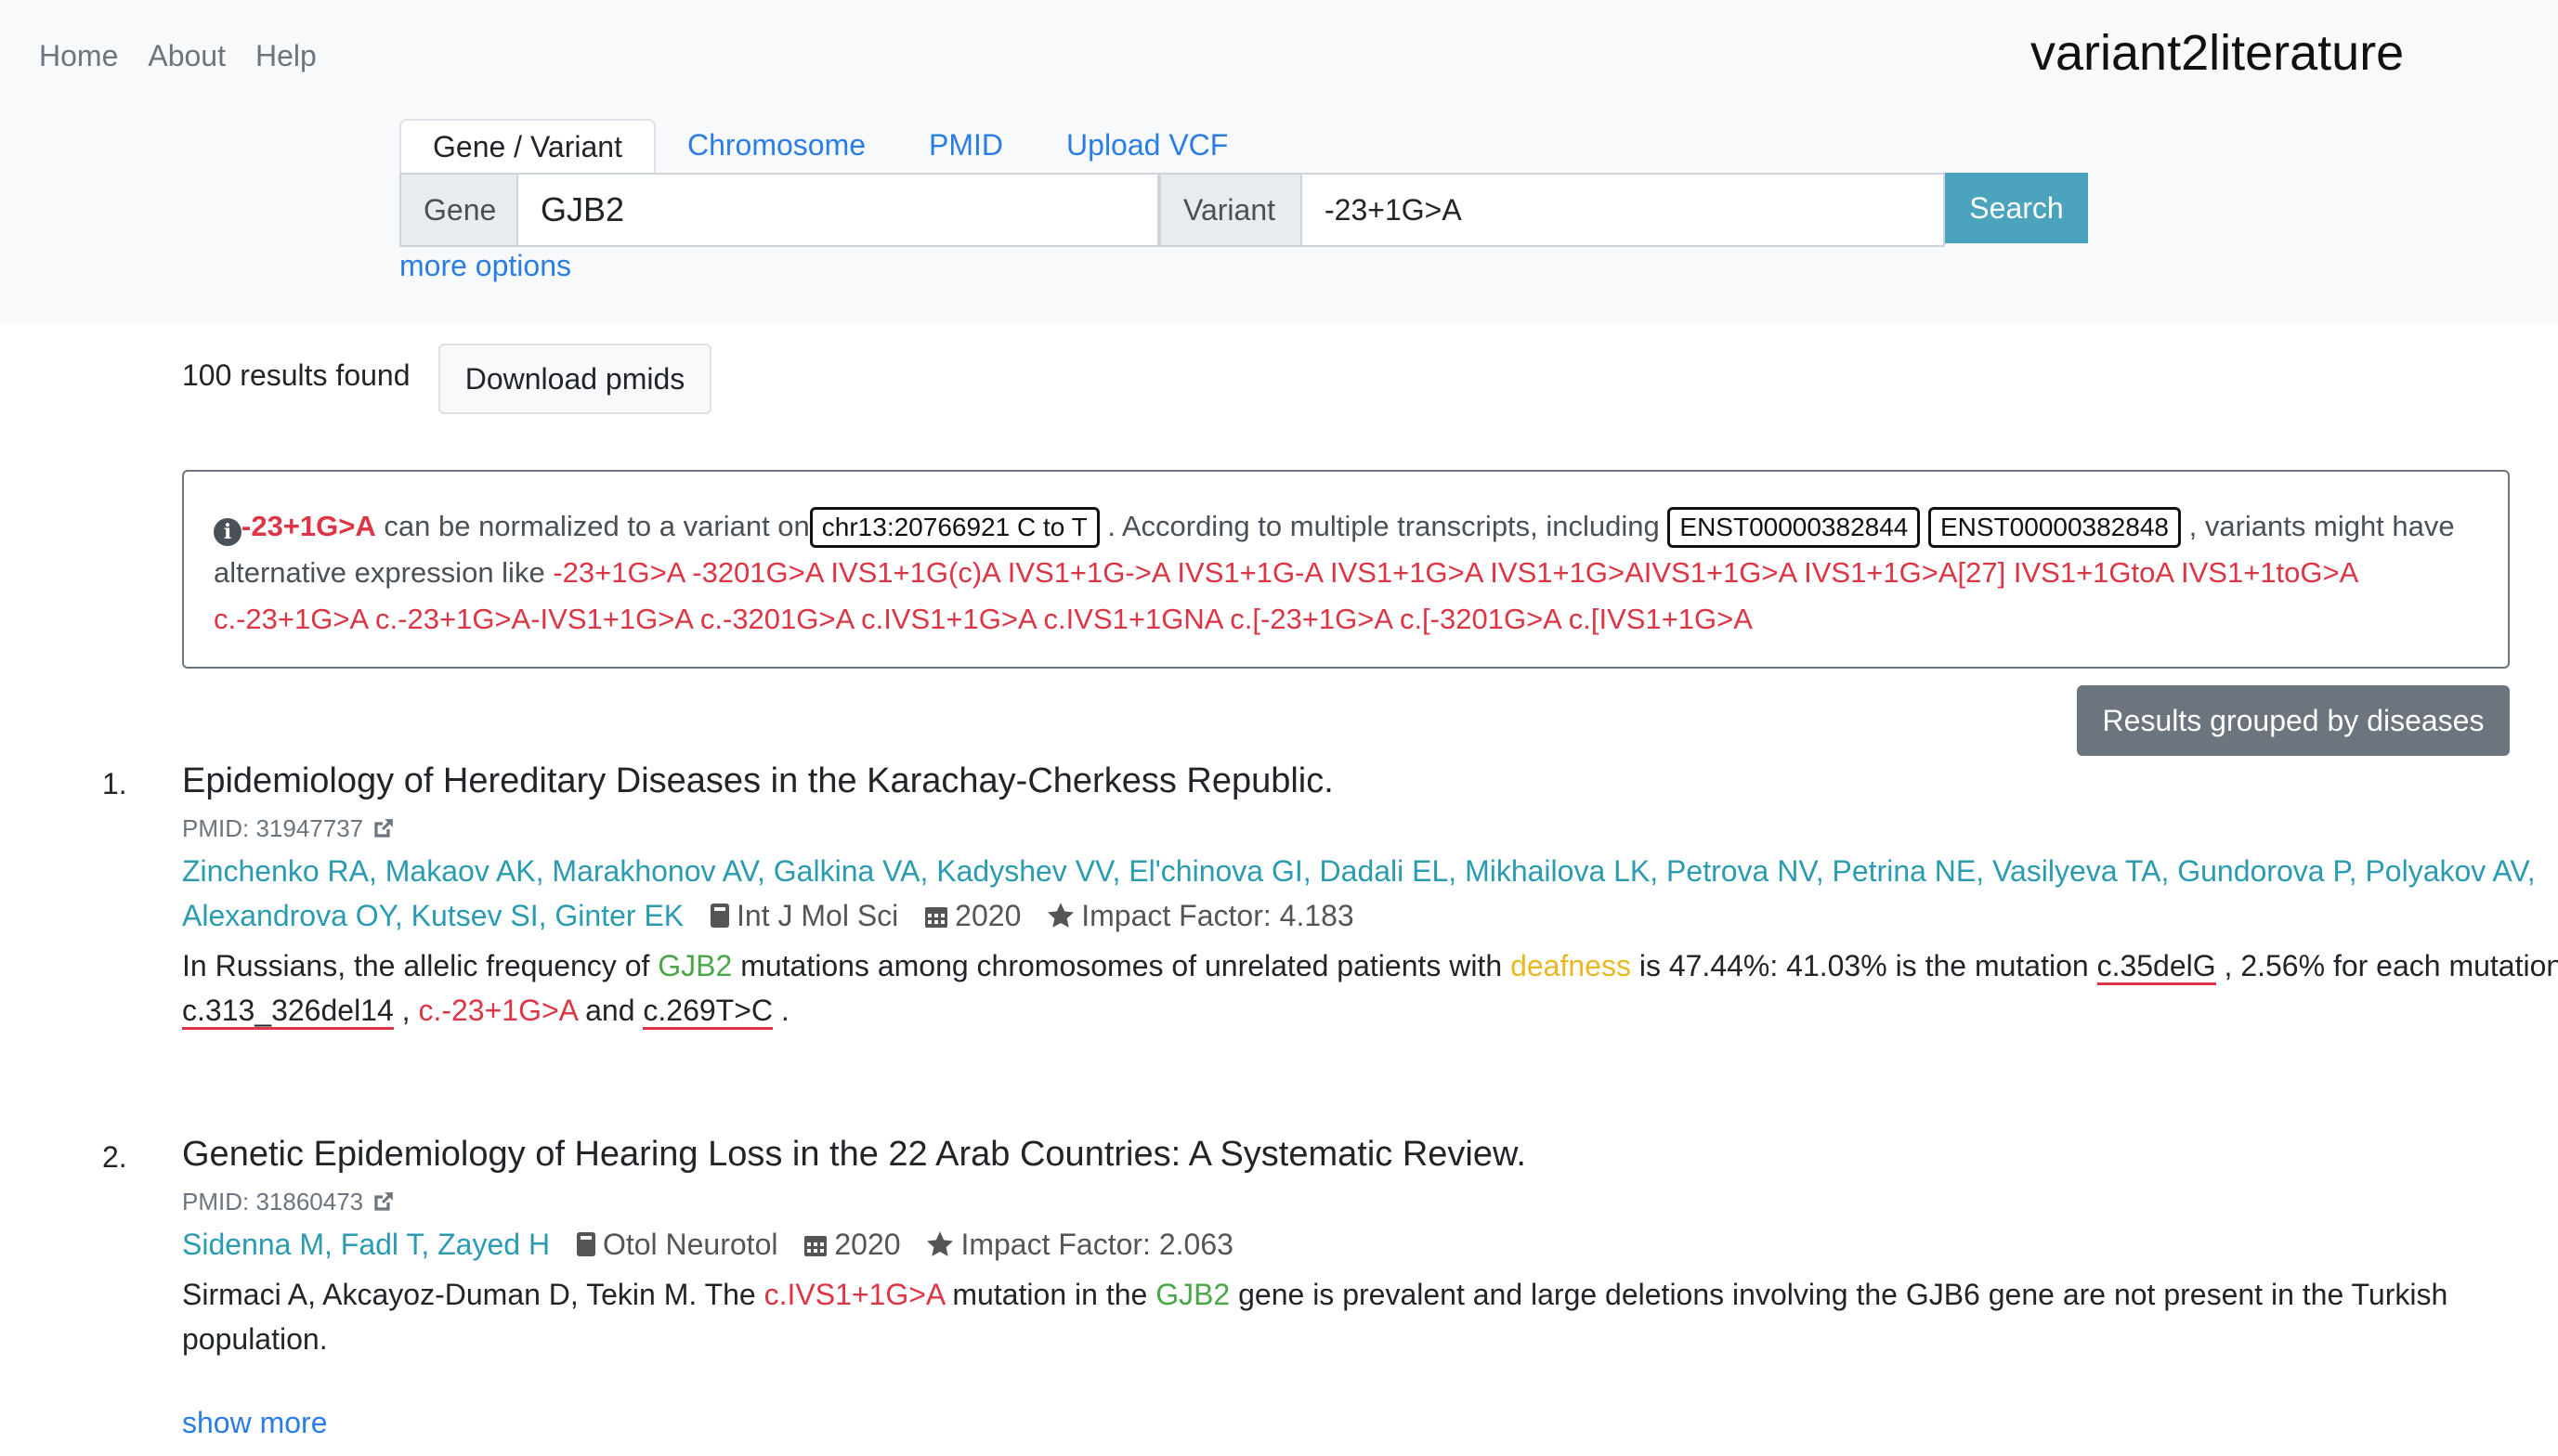 This screenshot has height=1456, width=2558. What do you see at coordinates (78, 56) in the screenshot?
I see `nav-home-link: Home` at bounding box center [78, 56].